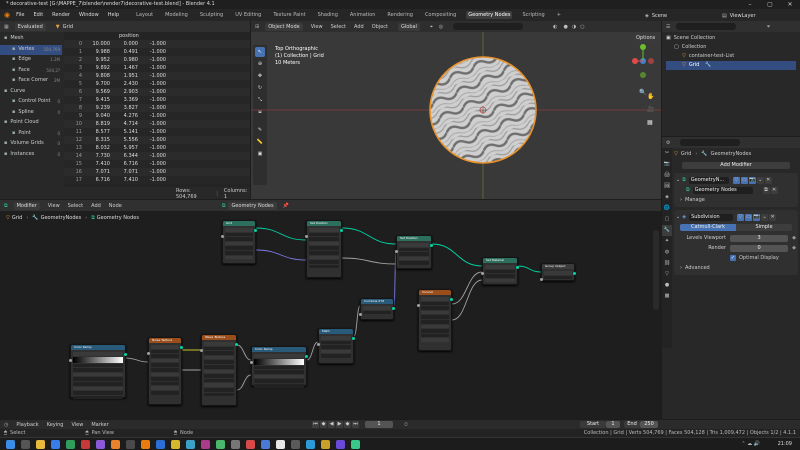 This screenshot has height=450, width=800. I want to click on column-header-position: position, so click(157, 36).